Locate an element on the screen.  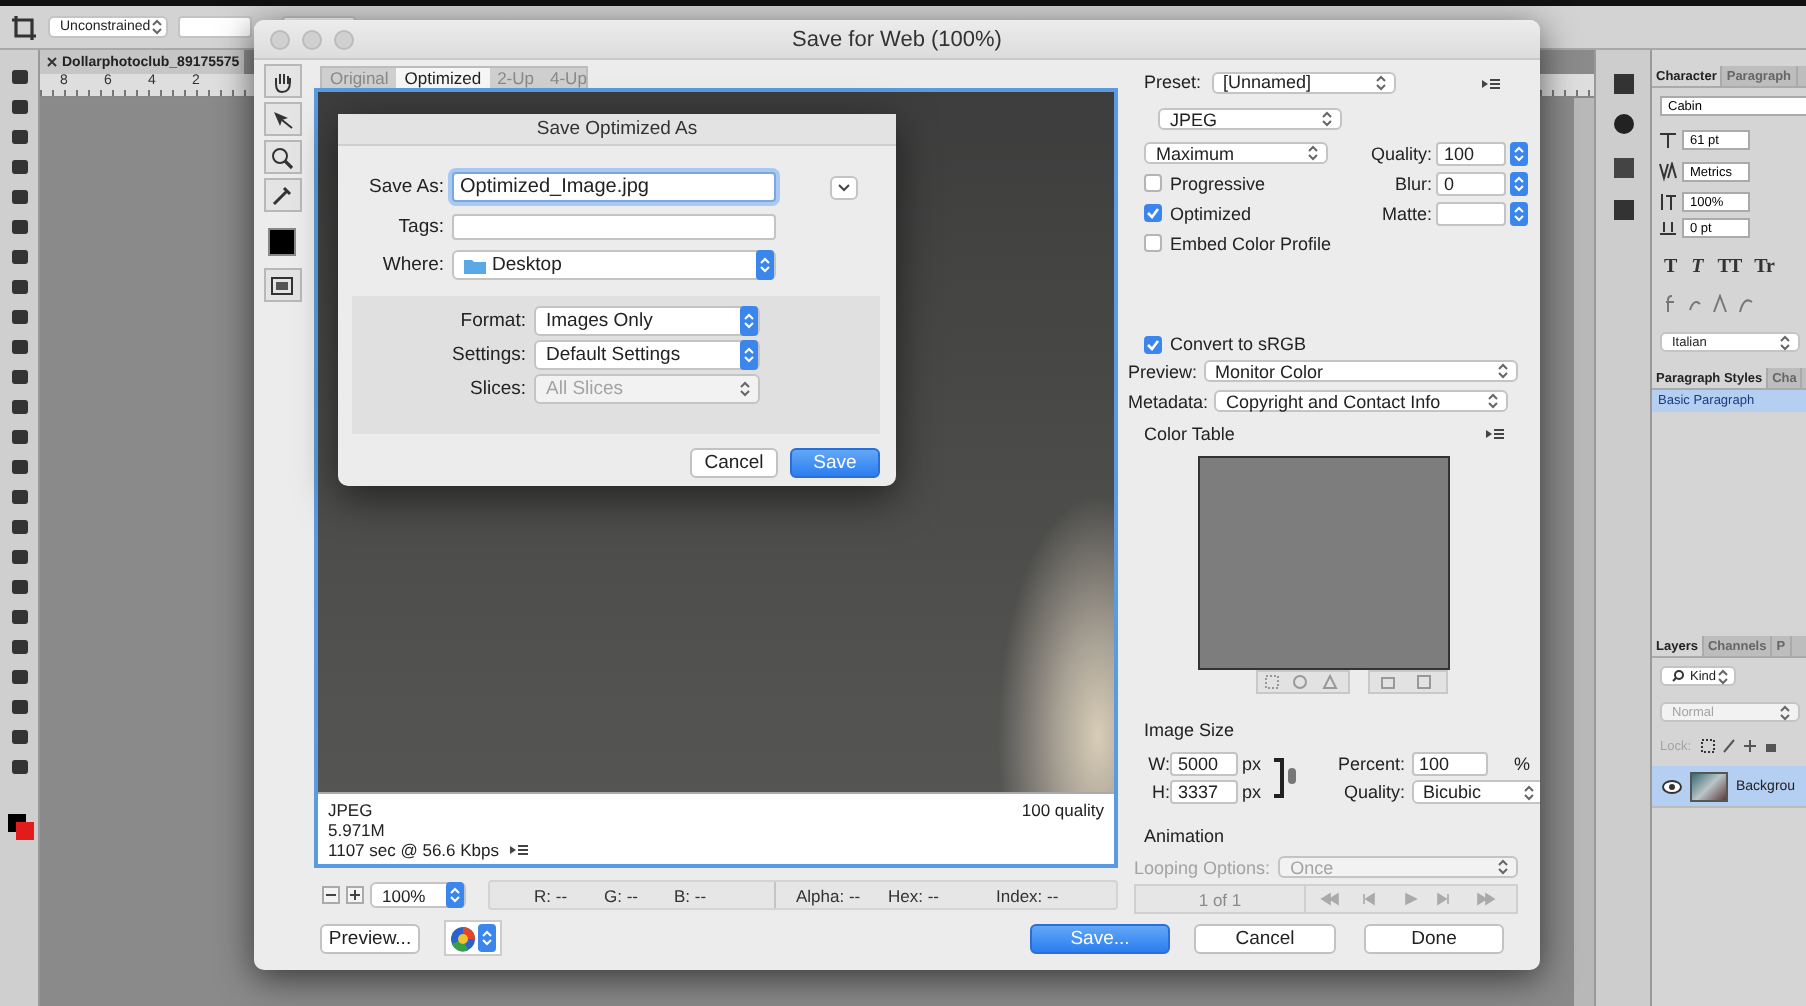
zoom-tool is located at coordinates (282, 157).